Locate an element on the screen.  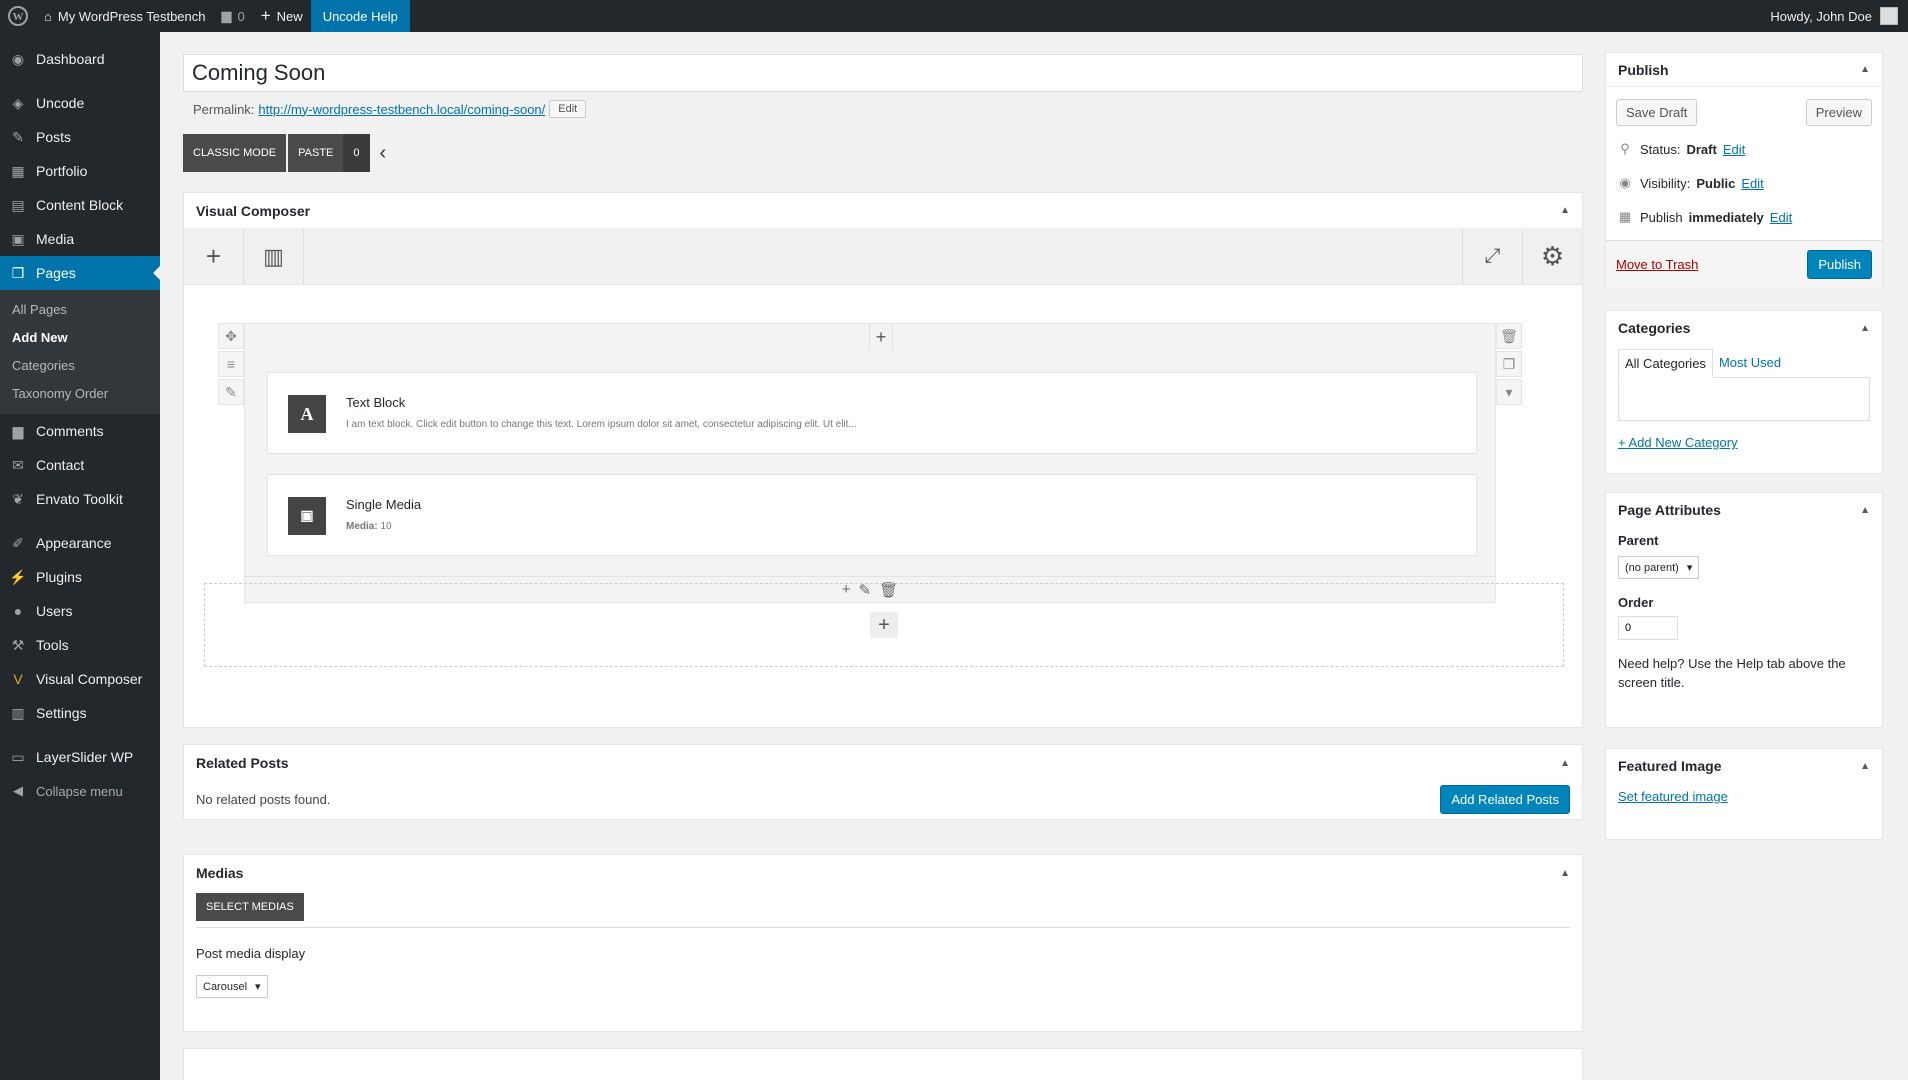
category-checklist is located at coordinates (1744, 399).